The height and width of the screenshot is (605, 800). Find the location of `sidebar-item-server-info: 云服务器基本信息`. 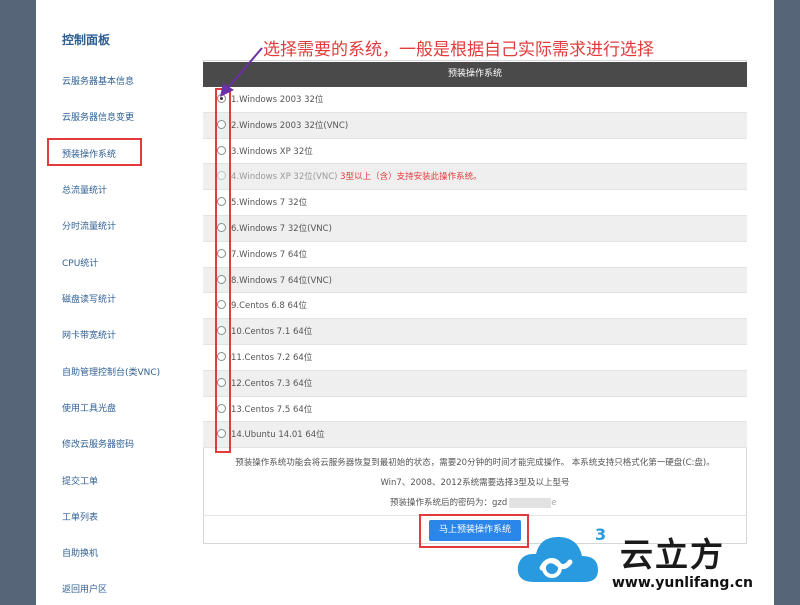

sidebar-item-server-info: 云服务器基本信息 is located at coordinates (98, 80).